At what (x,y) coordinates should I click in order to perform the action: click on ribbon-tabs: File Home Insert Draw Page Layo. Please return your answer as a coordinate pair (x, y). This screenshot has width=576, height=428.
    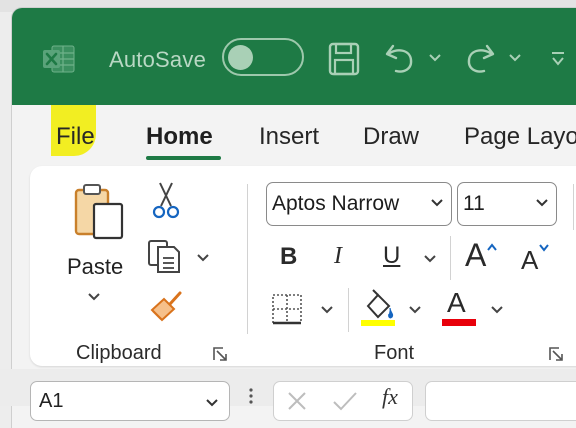
    Looking at the image, I should click on (294, 135).